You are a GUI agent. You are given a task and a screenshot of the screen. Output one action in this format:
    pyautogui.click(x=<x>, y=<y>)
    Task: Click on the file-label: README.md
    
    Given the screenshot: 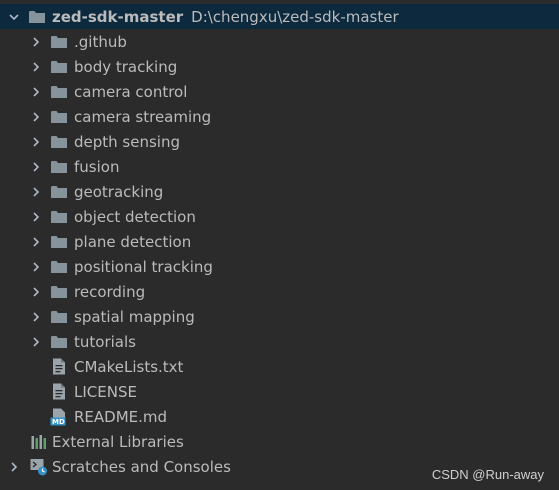 What is the action you would take?
    pyautogui.click(x=121, y=416)
    